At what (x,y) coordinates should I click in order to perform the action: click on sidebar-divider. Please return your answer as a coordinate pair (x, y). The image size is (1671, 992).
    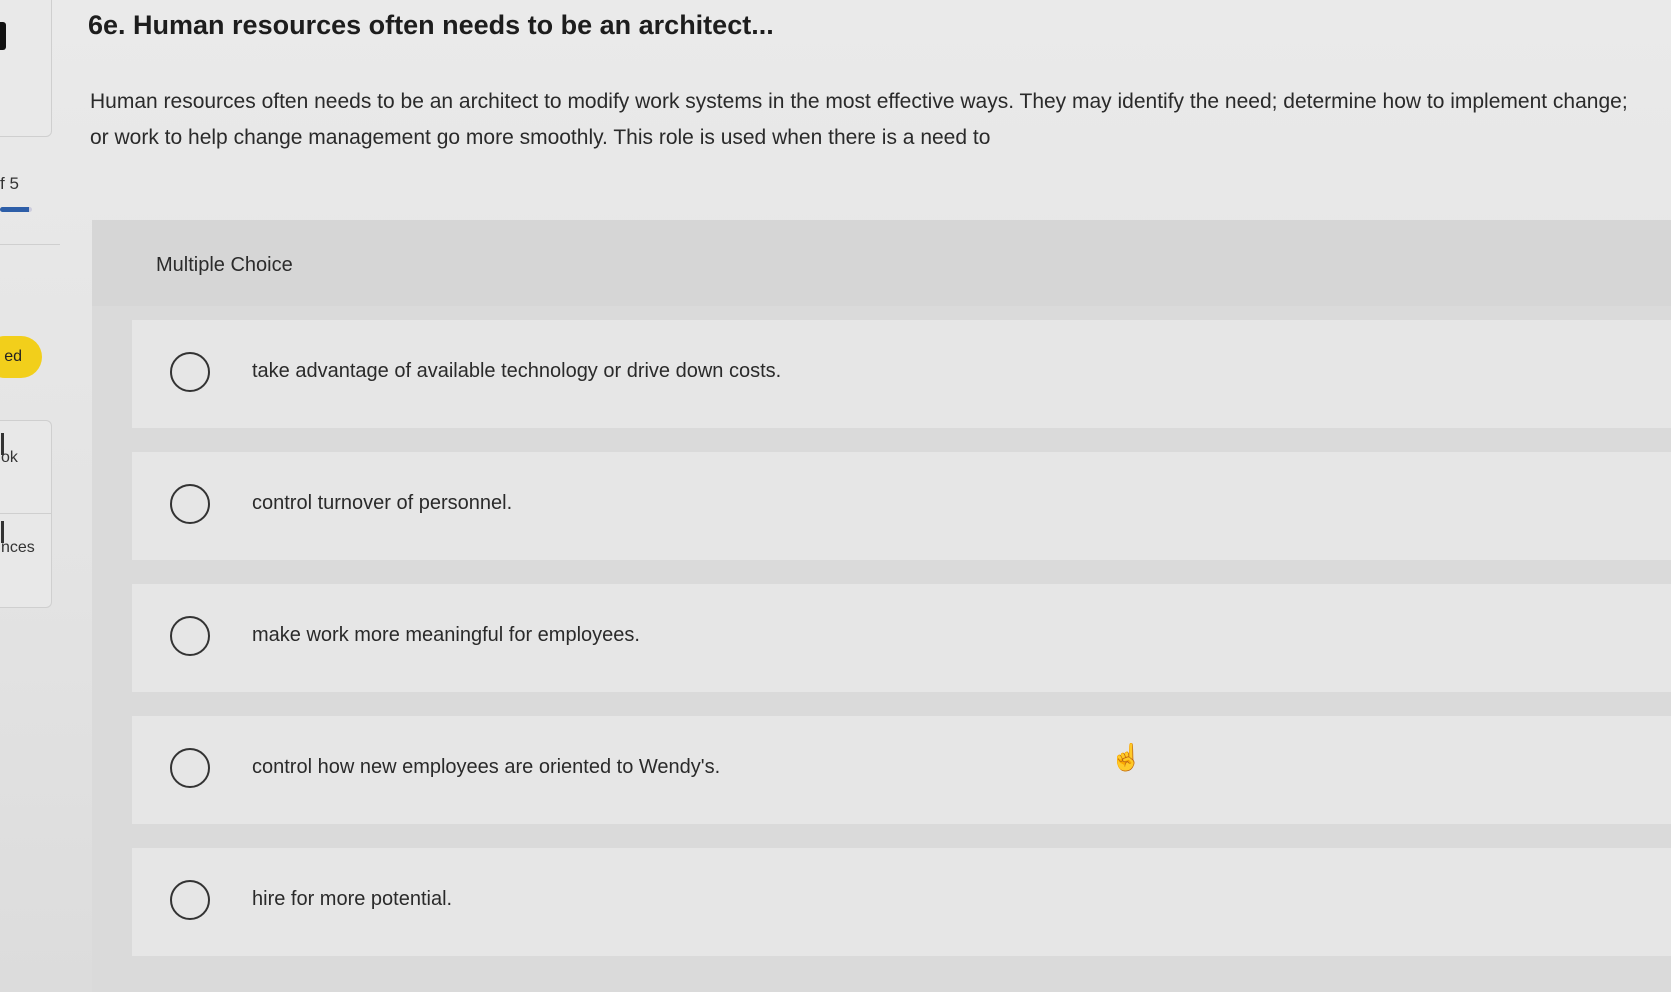
    Looking at the image, I should click on (30, 244).